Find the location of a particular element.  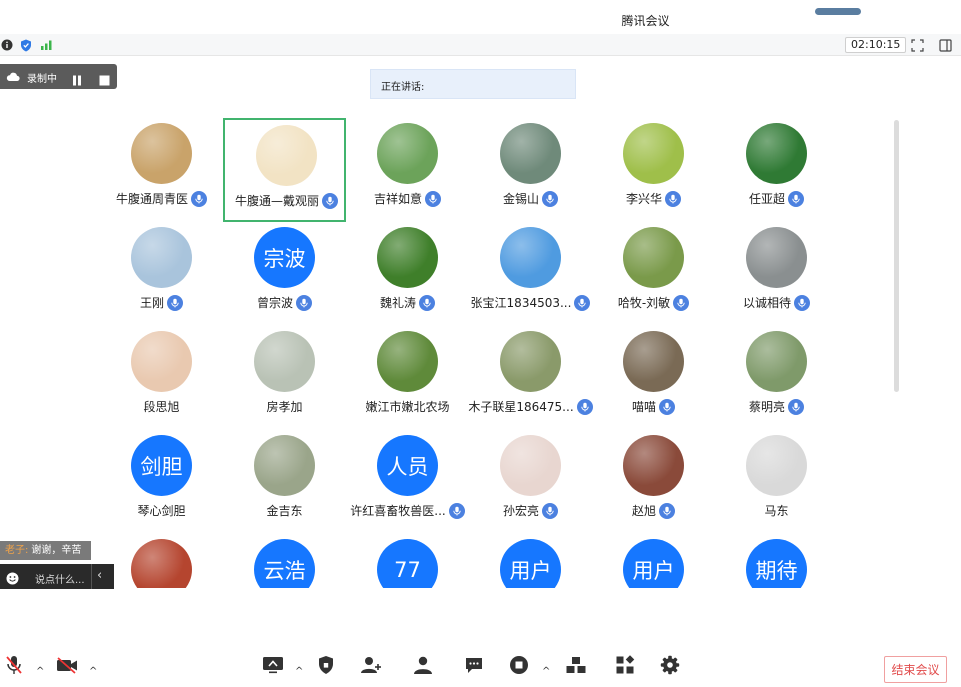

stop-recording-icon is located at coordinates (104, 80).